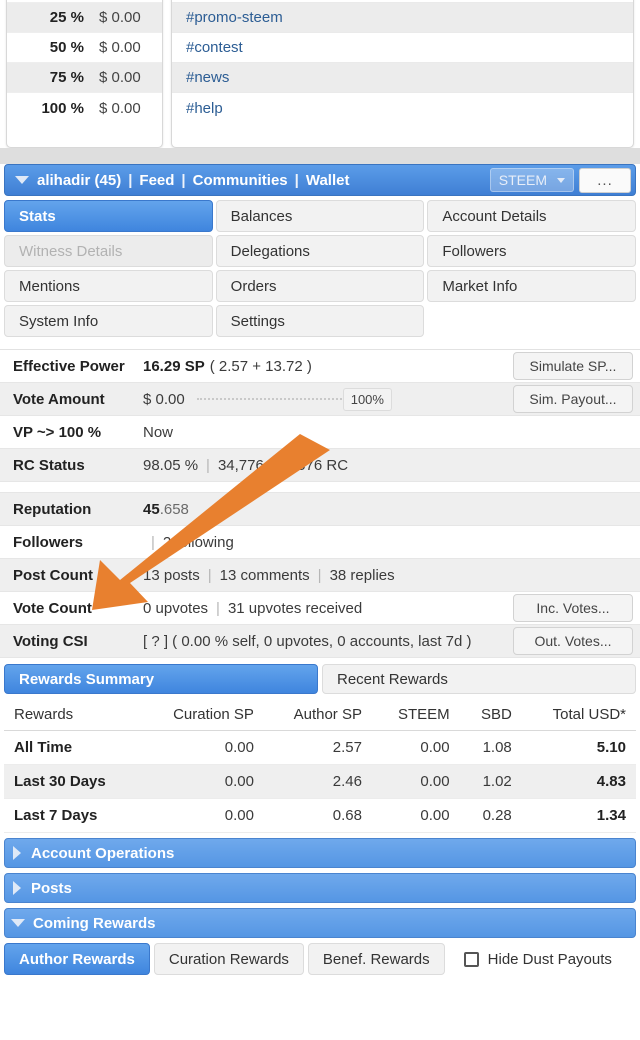  What do you see at coordinates (490, 781) in the screenshot?
I see `reward-sbd: 1.02` at bounding box center [490, 781].